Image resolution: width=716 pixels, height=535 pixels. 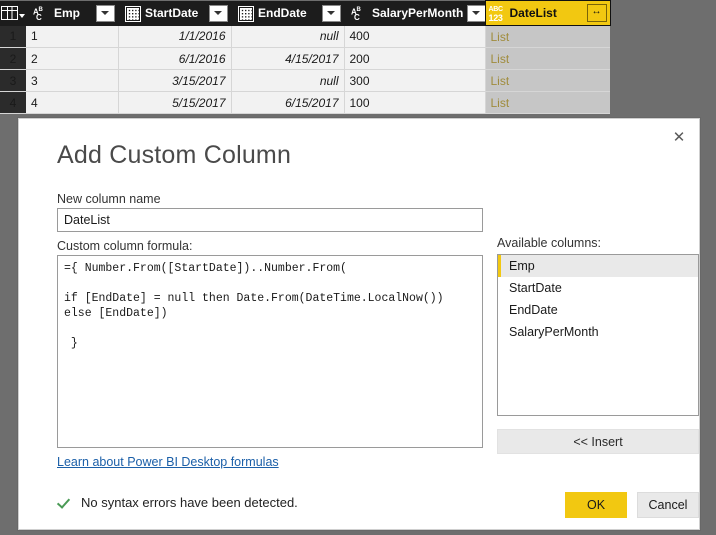 I want to click on column-header-startdate: StartDate, so click(x=174, y=13).